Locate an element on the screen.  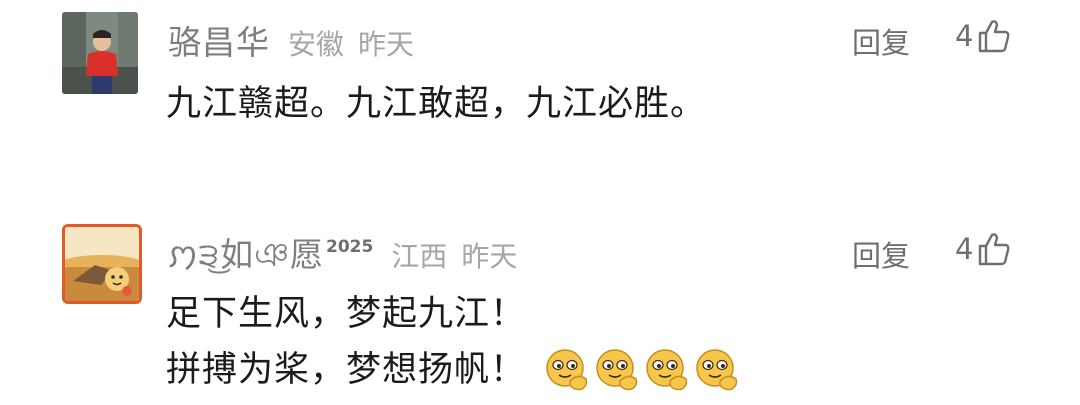
comment-line: 九江赣超。九江敢超，九江必胜。 is located at coordinates (436, 104).